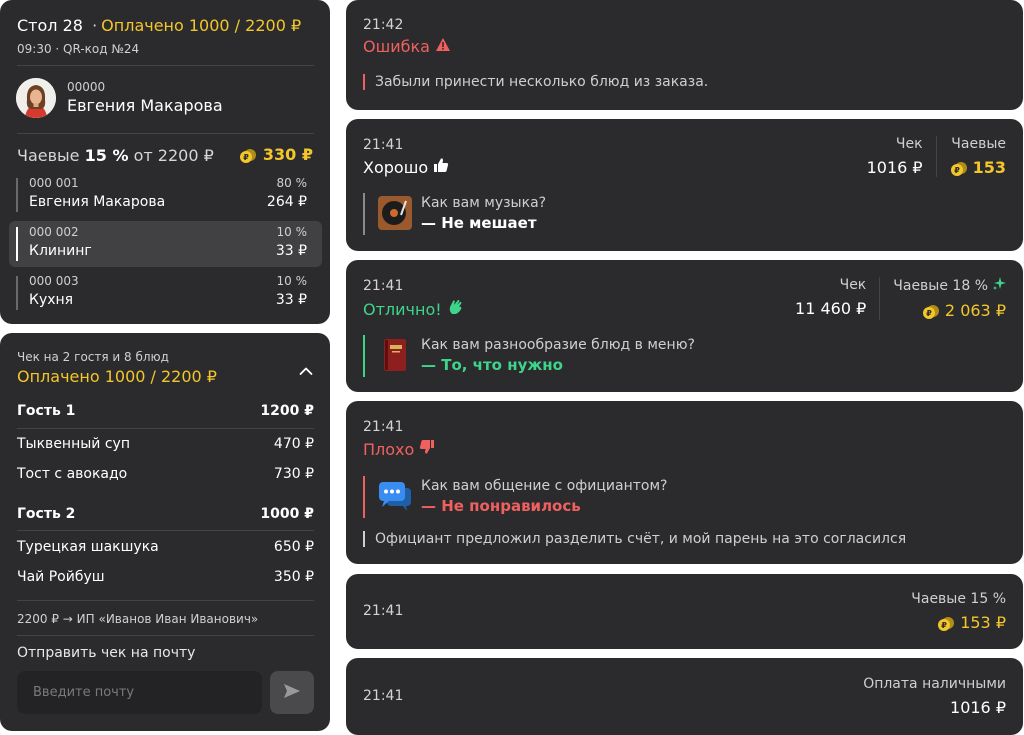  I want to click on feedback-question: Как вам разнообразие блюд в меню?, so click(558, 345).